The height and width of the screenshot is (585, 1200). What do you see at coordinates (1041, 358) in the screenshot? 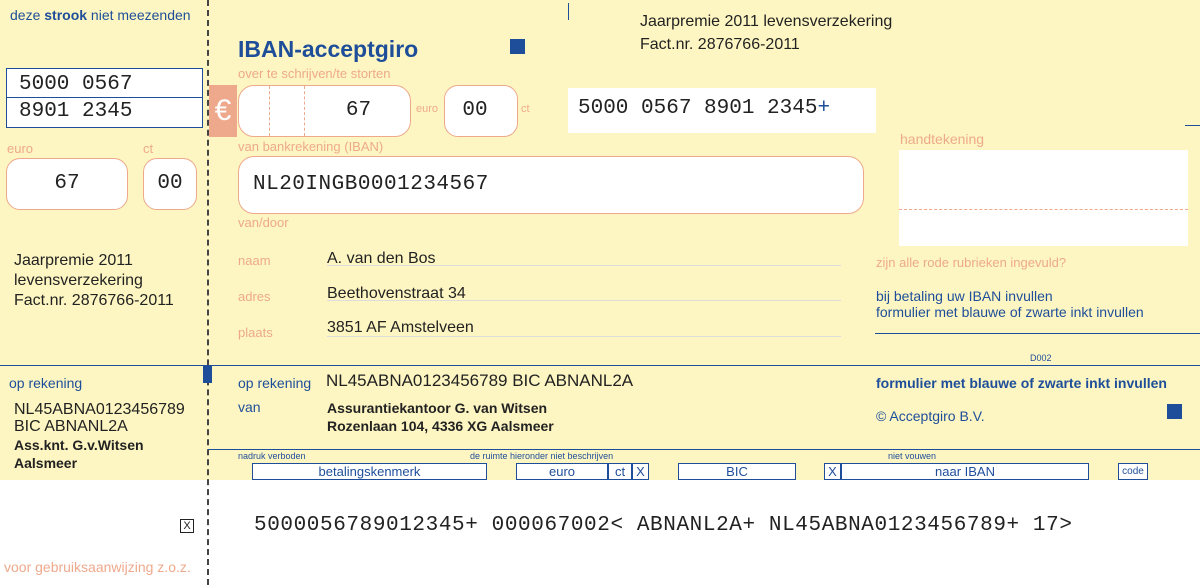
I see `form-code: D002` at bounding box center [1041, 358].